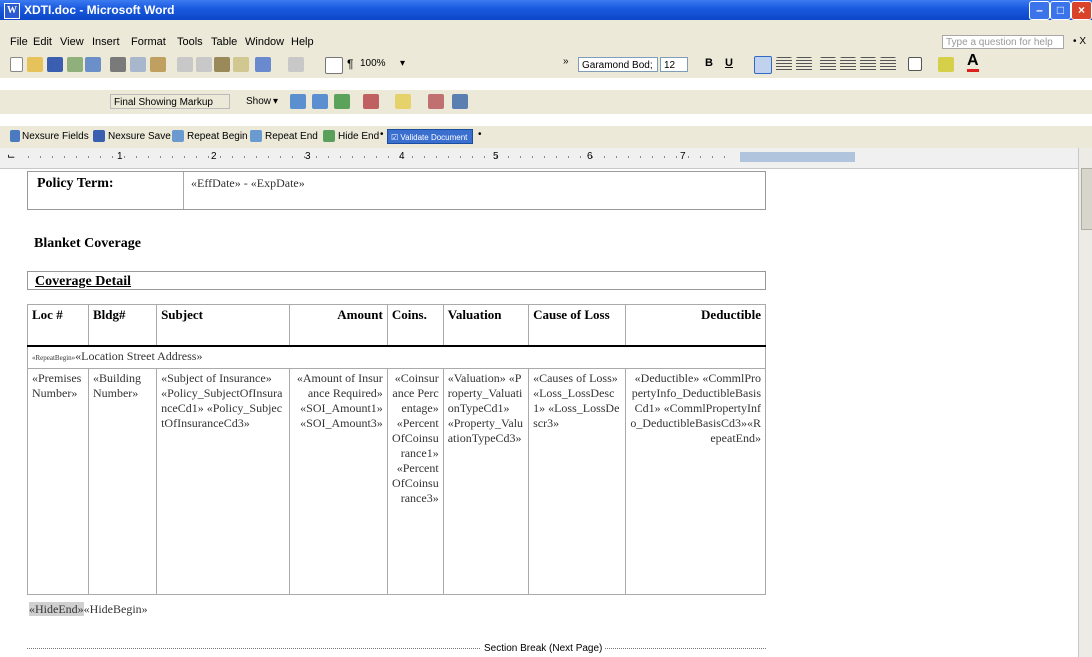 The width and height of the screenshot is (1092, 657). I want to click on font-size-select: 12, so click(674, 64).